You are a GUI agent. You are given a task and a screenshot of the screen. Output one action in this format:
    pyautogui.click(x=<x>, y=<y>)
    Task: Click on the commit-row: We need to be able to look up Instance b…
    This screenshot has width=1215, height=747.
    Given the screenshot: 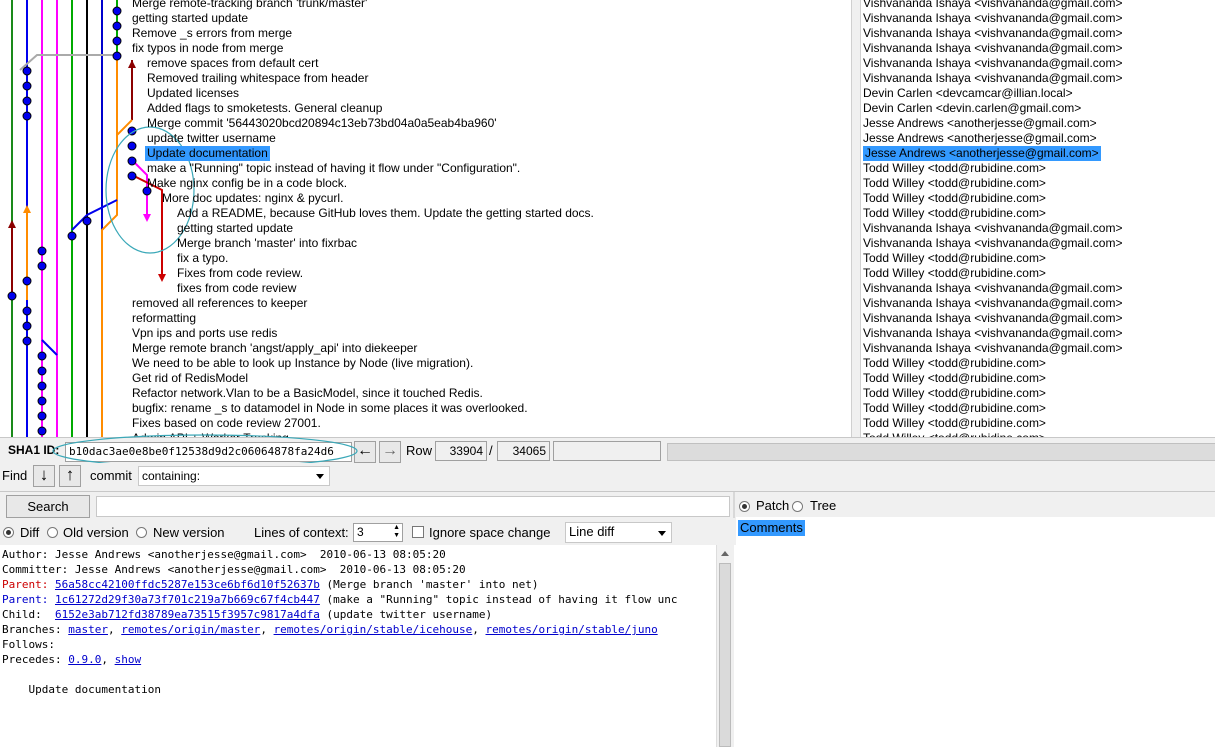 What is the action you would take?
    pyautogui.click(x=302, y=363)
    